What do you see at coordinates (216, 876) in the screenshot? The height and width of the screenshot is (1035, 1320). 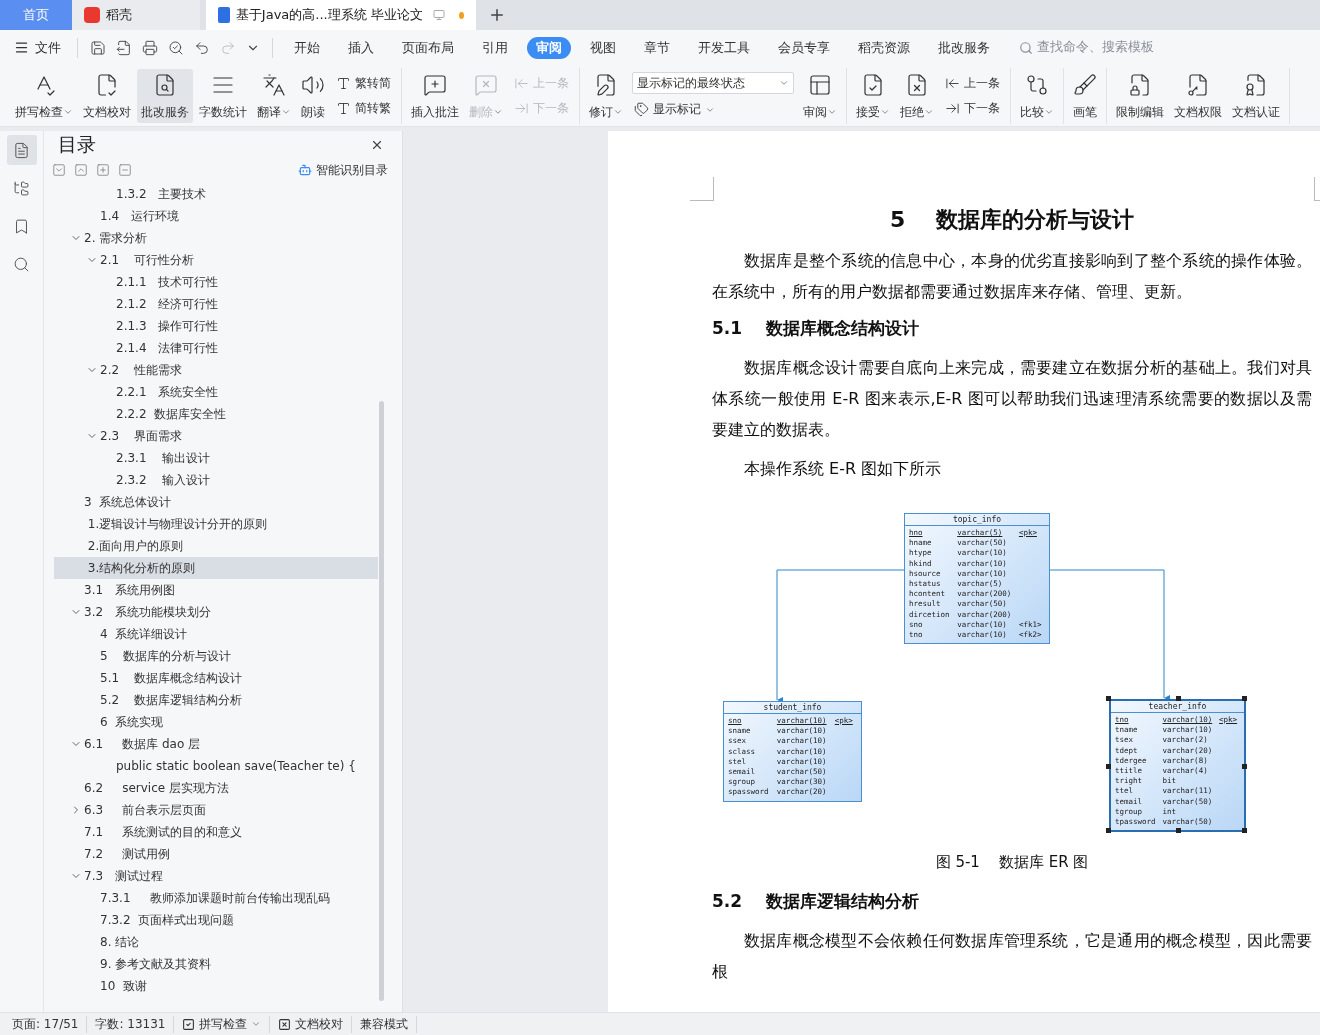 I see `toc-item: 7.3 测试过程` at bounding box center [216, 876].